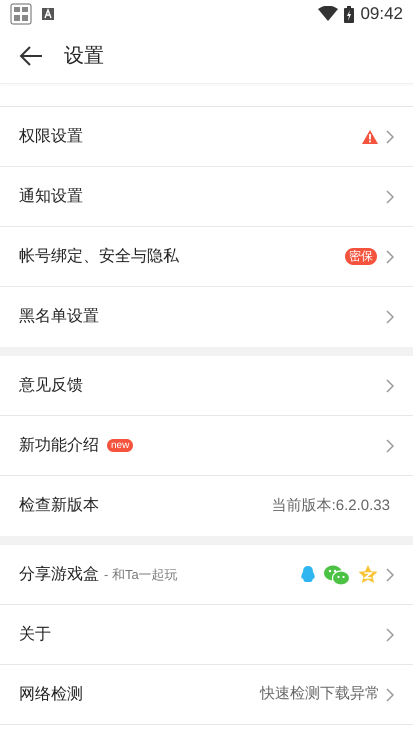 The height and width of the screenshot is (735, 413). Describe the element at coordinates (51, 136) in the screenshot. I see `row-label: 权限设置` at that location.